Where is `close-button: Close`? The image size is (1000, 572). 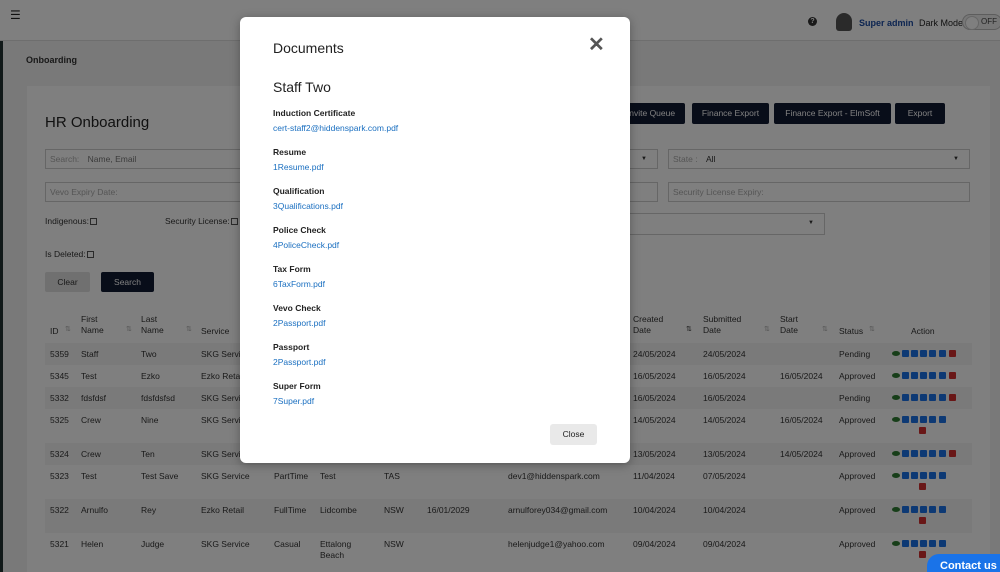
close-button: Close is located at coordinates (573, 434).